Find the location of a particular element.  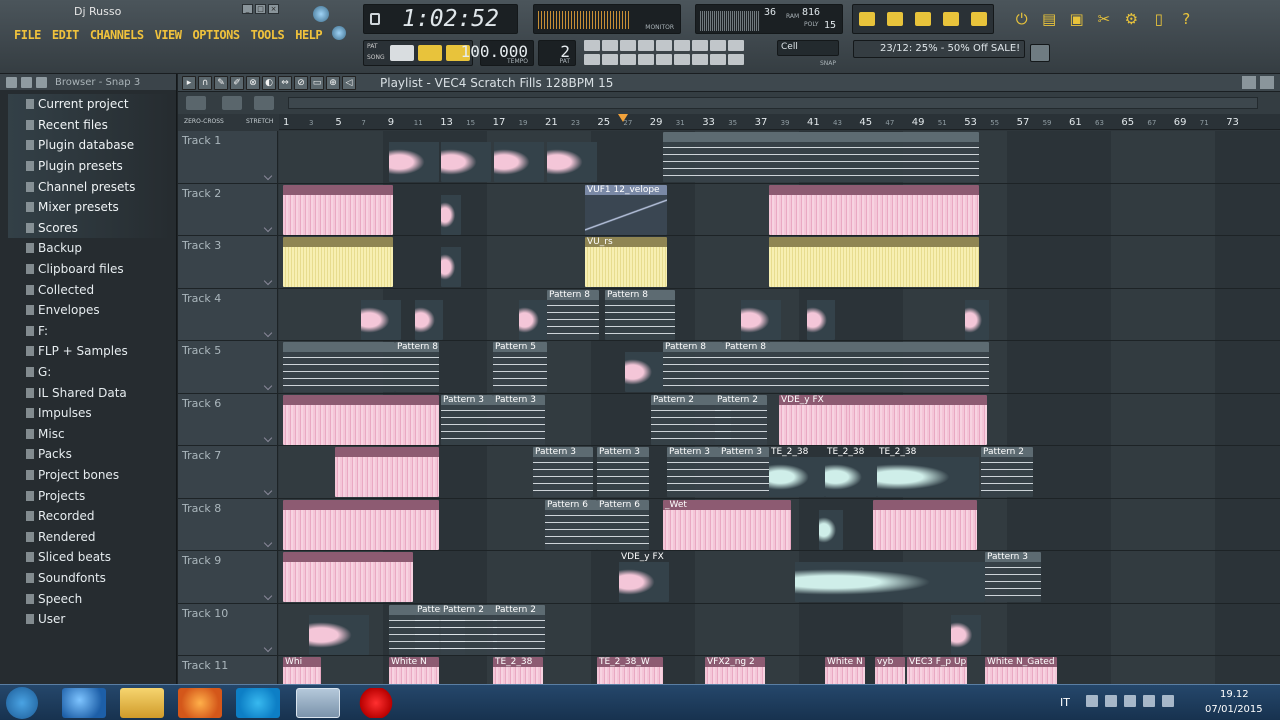

browser-item: Project bones is located at coordinates (90, 475).